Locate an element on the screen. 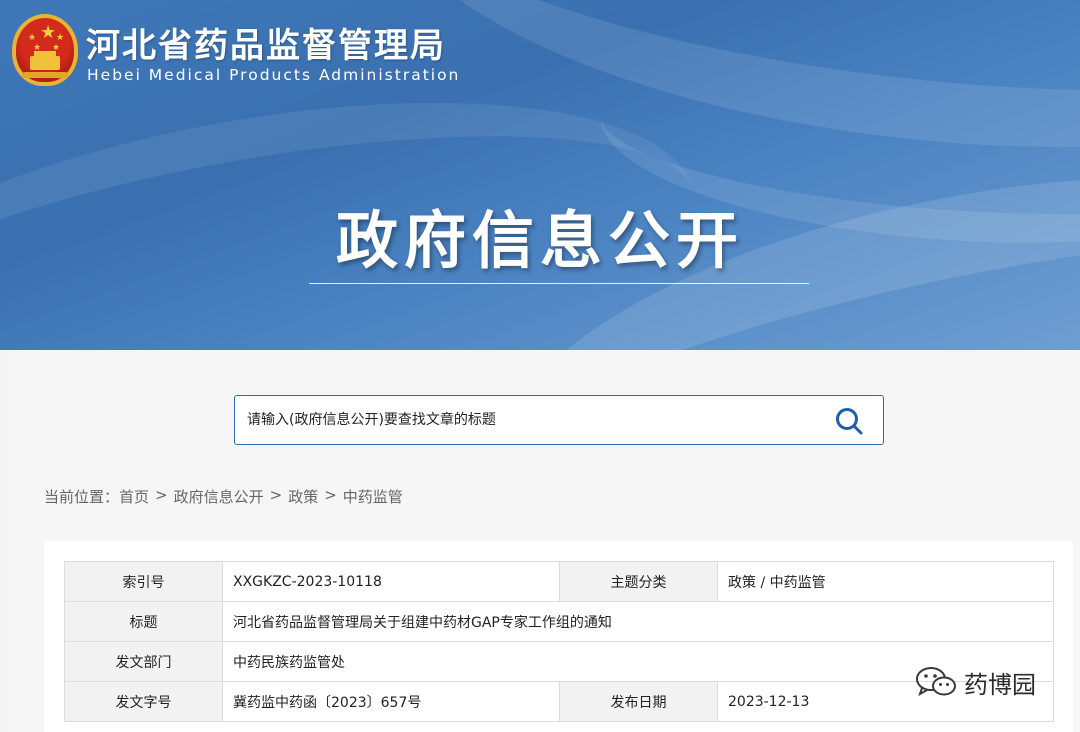  section-title: 政府信息公开 is located at coordinates (539, 240).